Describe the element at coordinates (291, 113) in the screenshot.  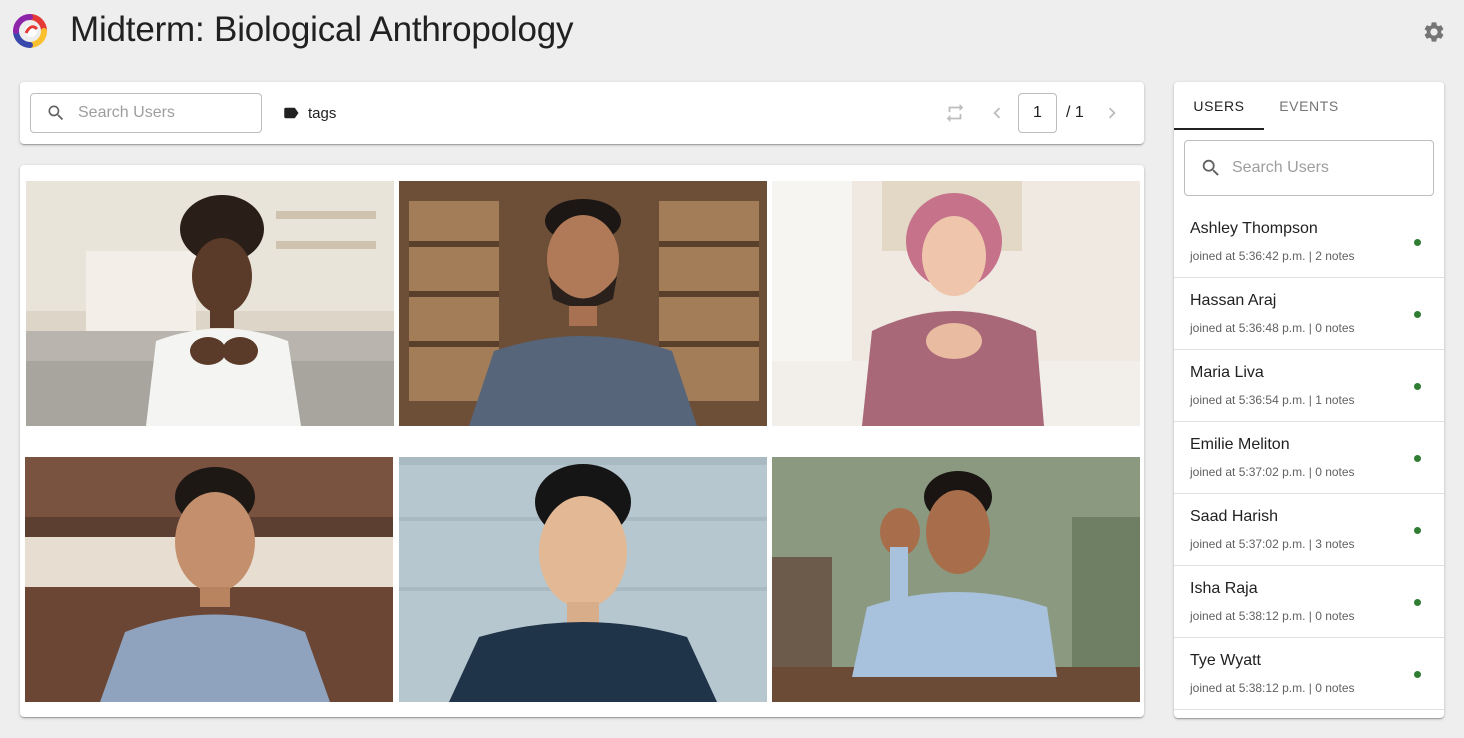
I see `tag-icon` at that location.